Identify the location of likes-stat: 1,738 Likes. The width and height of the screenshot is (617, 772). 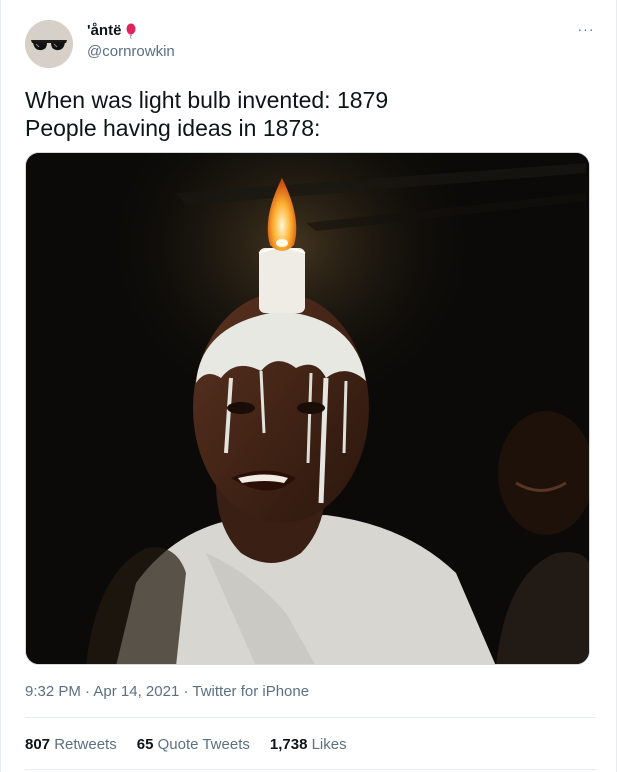
(308, 744).